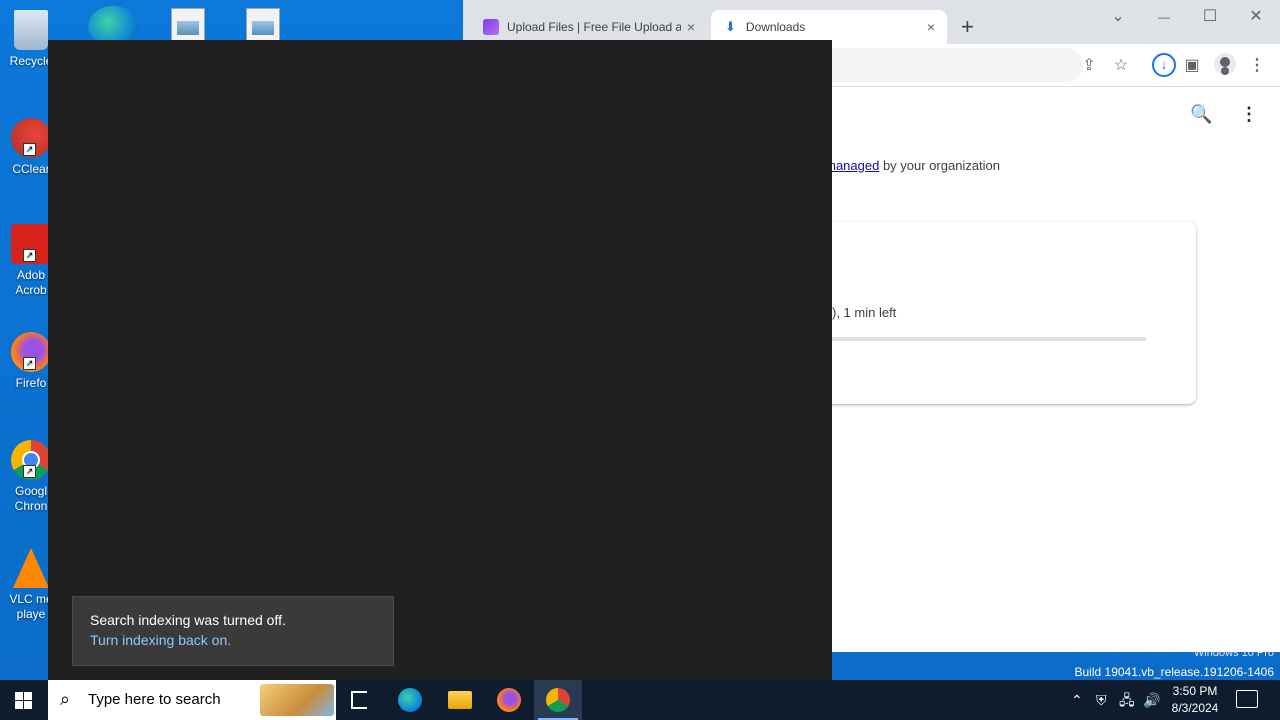  Describe the element at coordinates (1195, 708) in the screenshot. I see `clock-date: 8/3/2024` at that location.